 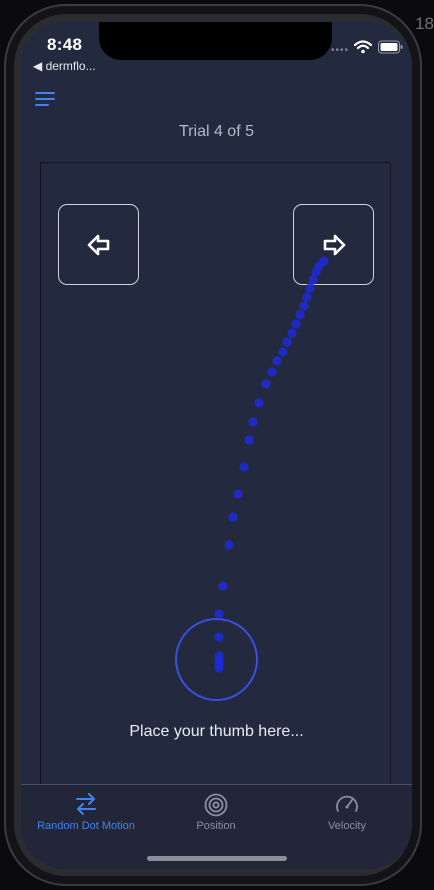 I want to click on thumb-trace, so click(x=271, y=464).